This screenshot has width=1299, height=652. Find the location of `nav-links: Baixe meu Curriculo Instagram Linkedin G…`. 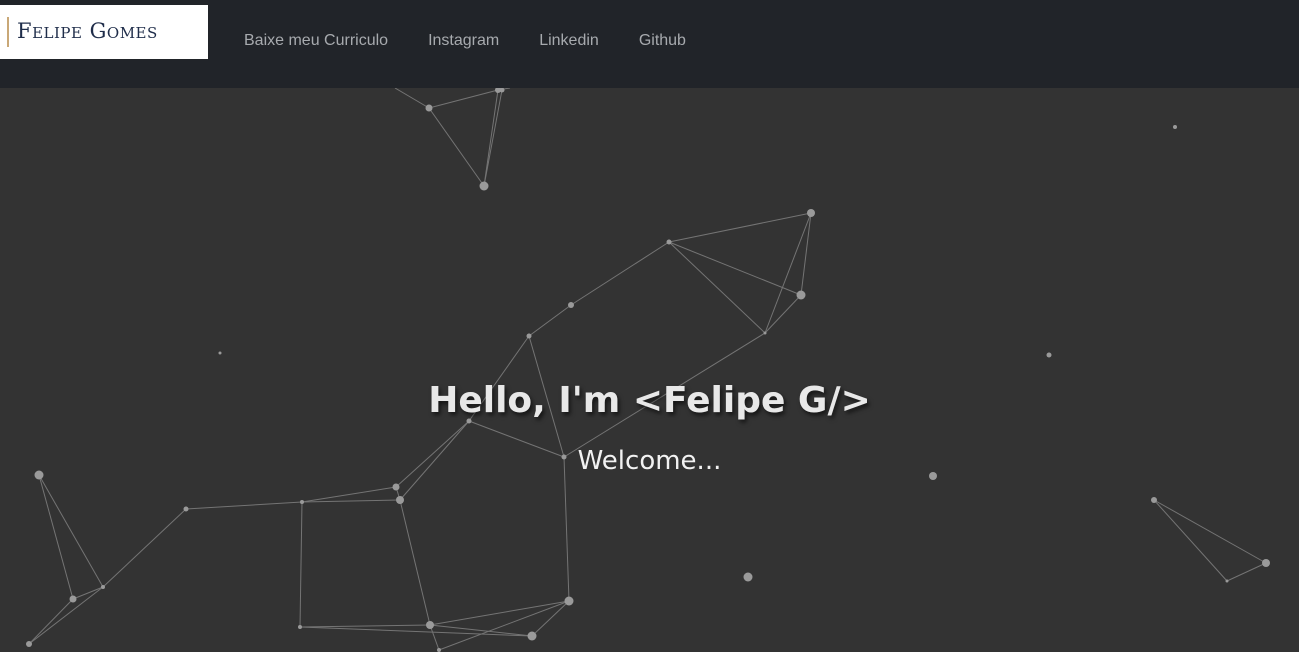

nav-links: Baixe meu Curriculo Instagram Linkedin G… is located at coordinates (485, 41).